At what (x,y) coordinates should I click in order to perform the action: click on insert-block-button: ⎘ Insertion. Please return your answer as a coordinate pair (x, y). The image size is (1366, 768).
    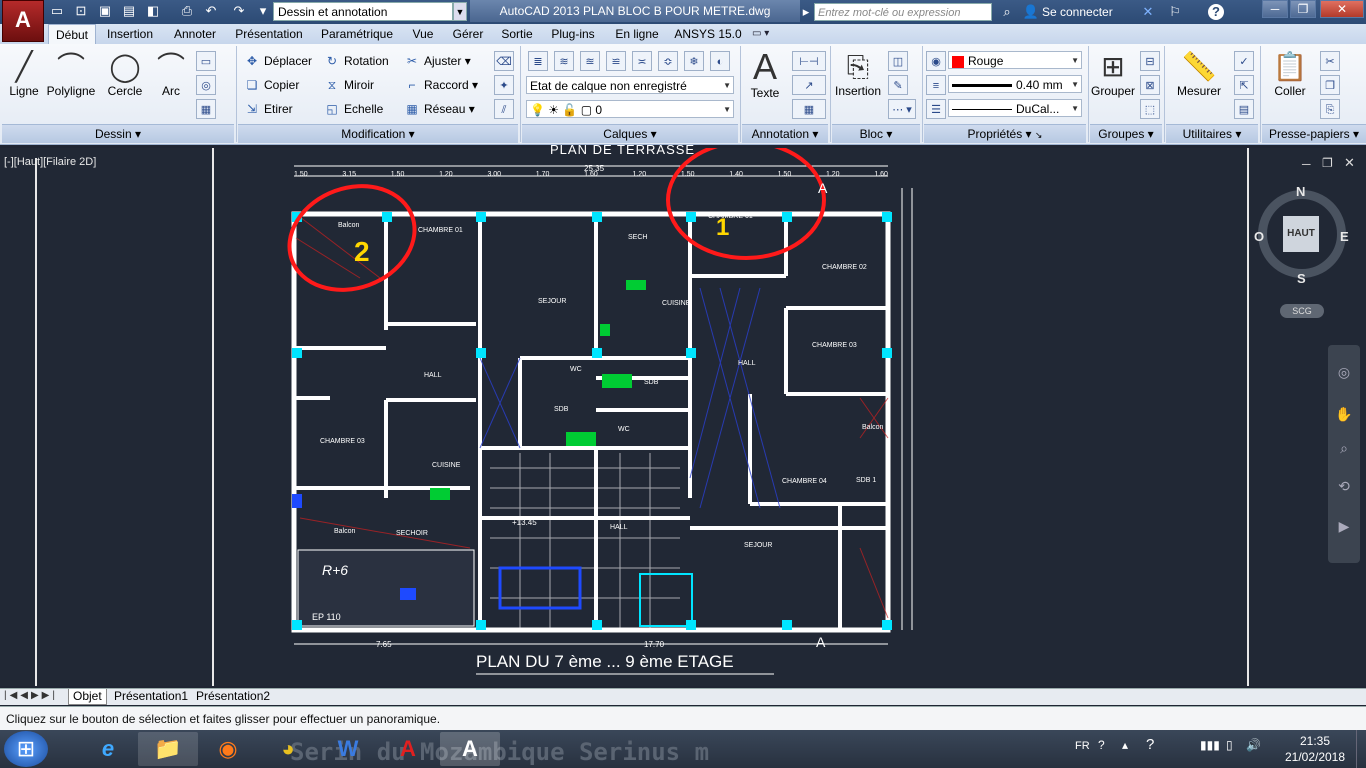
    Looking at the image, I should click on (858, 74).